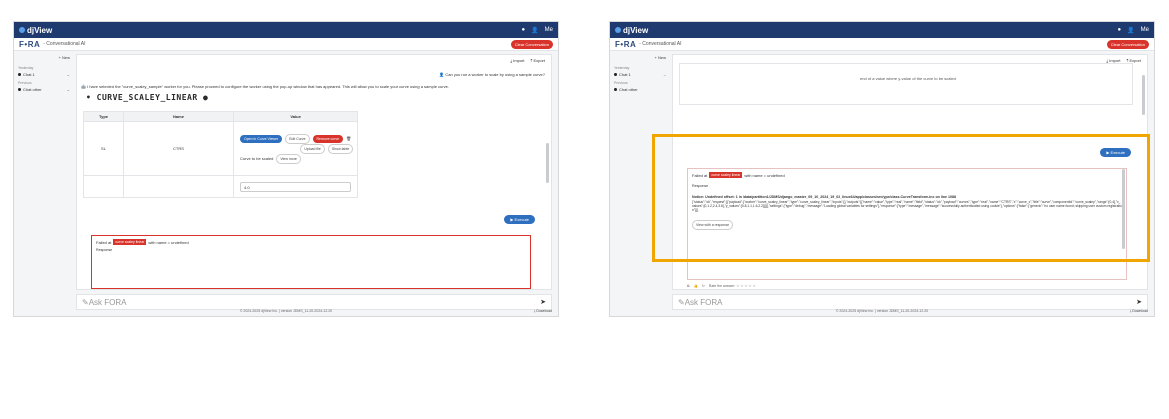  Describe the element at coordinates (178, 148) in the screenshot. I see `param-name: CTRS` at that location.